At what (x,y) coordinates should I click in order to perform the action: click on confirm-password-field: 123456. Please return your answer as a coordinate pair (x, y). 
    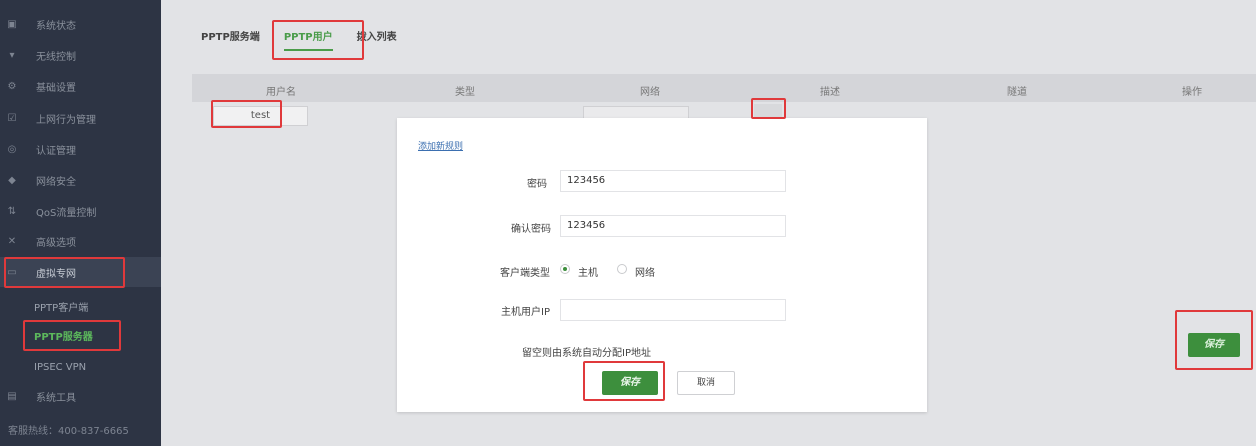
    Looking at the image, I should click on (673, 226).